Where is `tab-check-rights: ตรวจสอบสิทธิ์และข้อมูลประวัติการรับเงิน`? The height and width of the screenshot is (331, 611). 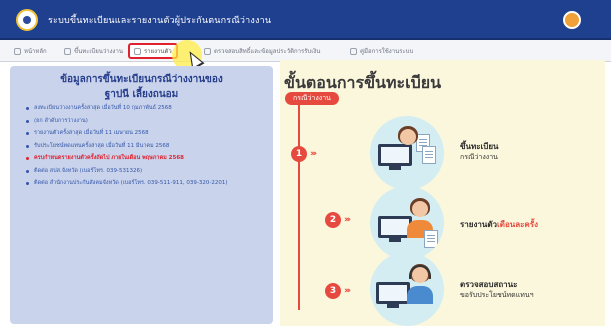
tab-check-rights: ตรวจสอบสิทธิ์และข้อมูลประวัติการรับเงิน is located at coordinates (262, 51).